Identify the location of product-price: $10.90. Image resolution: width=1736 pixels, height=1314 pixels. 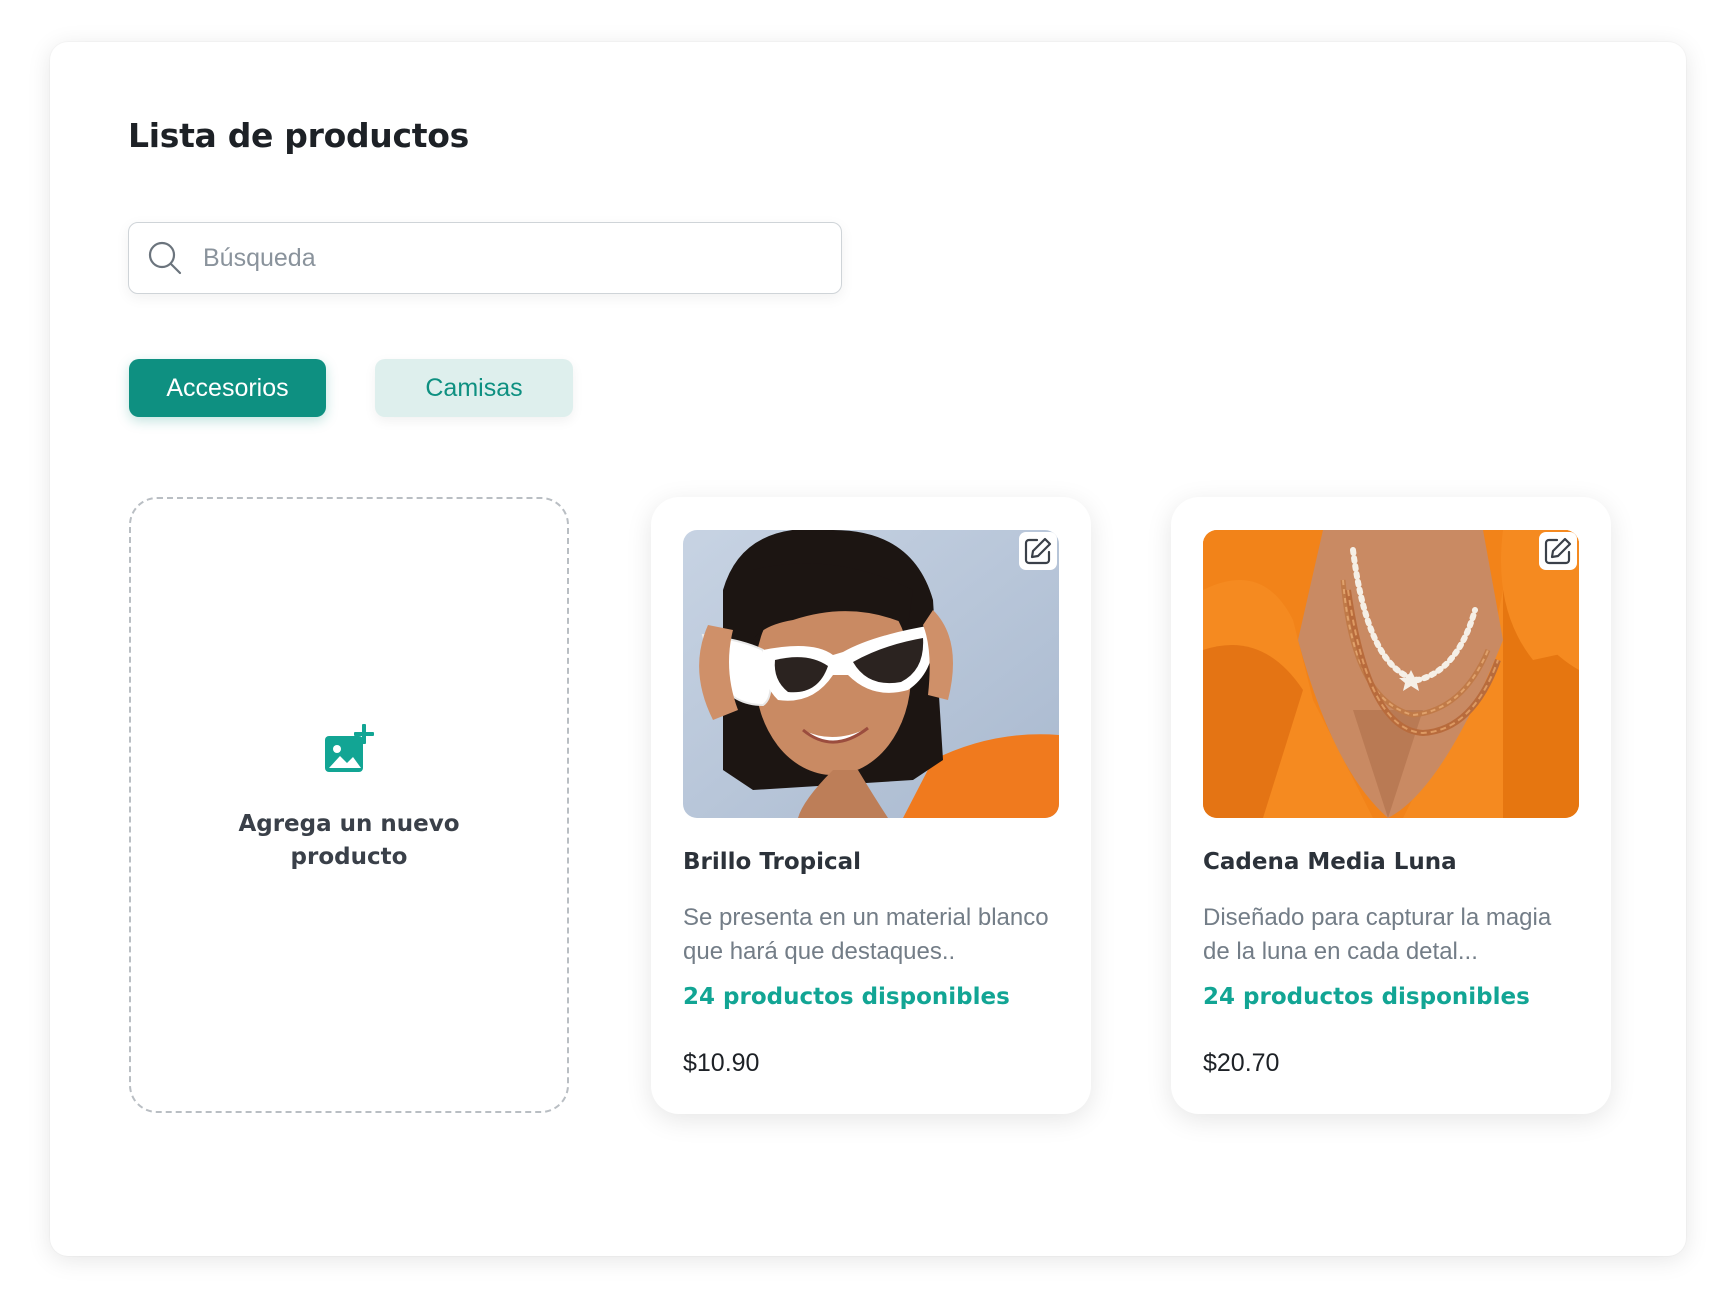
(721, 1063).